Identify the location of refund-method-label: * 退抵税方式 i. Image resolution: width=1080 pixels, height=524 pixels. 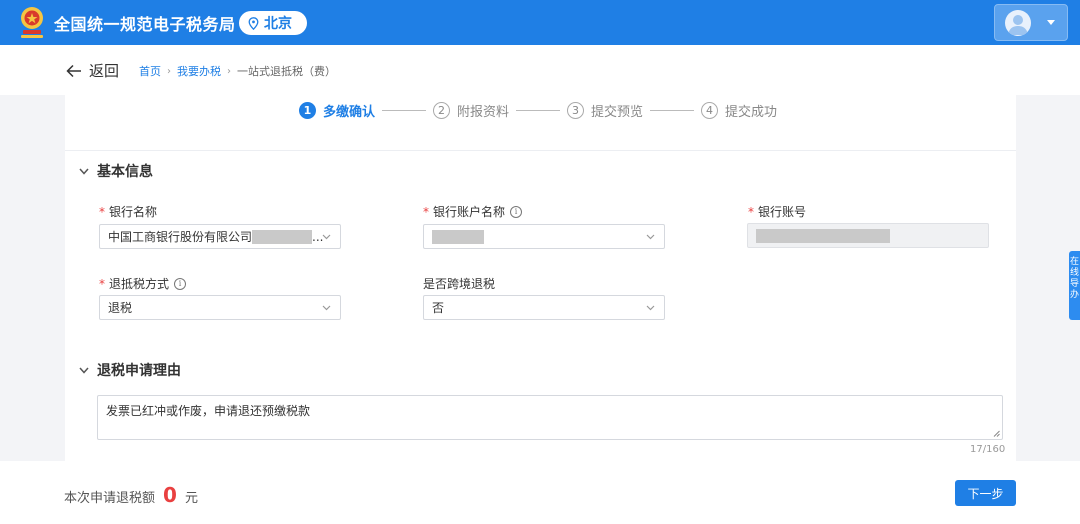
(143, 283).